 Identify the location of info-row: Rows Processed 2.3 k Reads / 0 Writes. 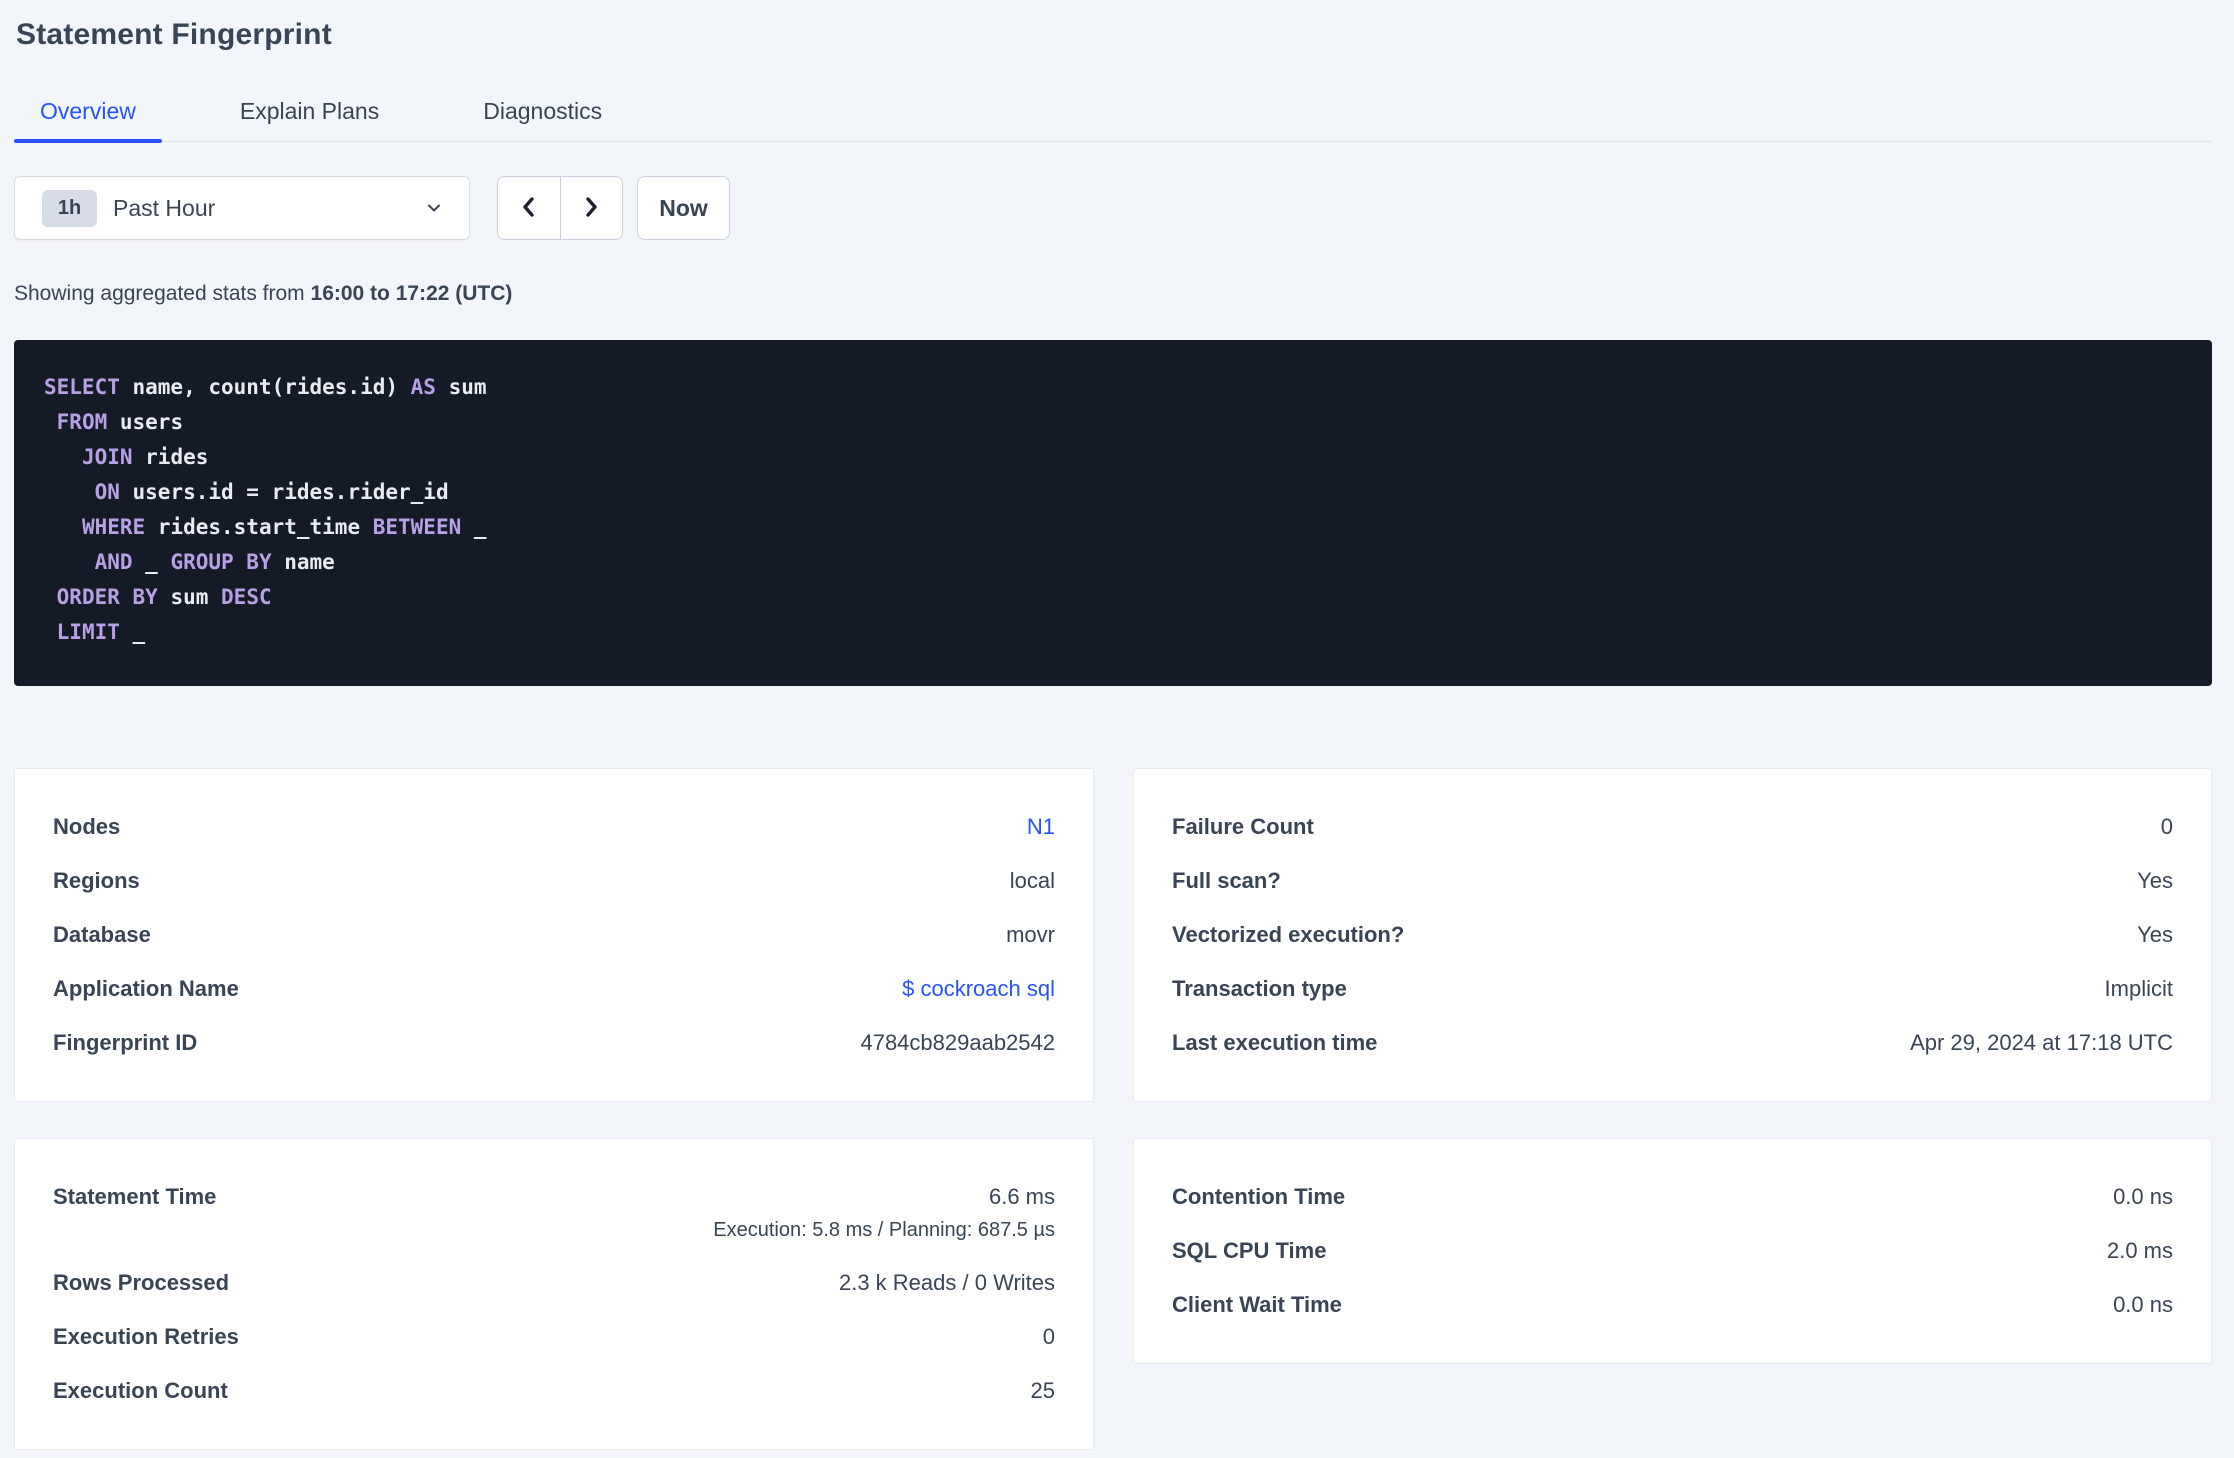
(554, 1283).